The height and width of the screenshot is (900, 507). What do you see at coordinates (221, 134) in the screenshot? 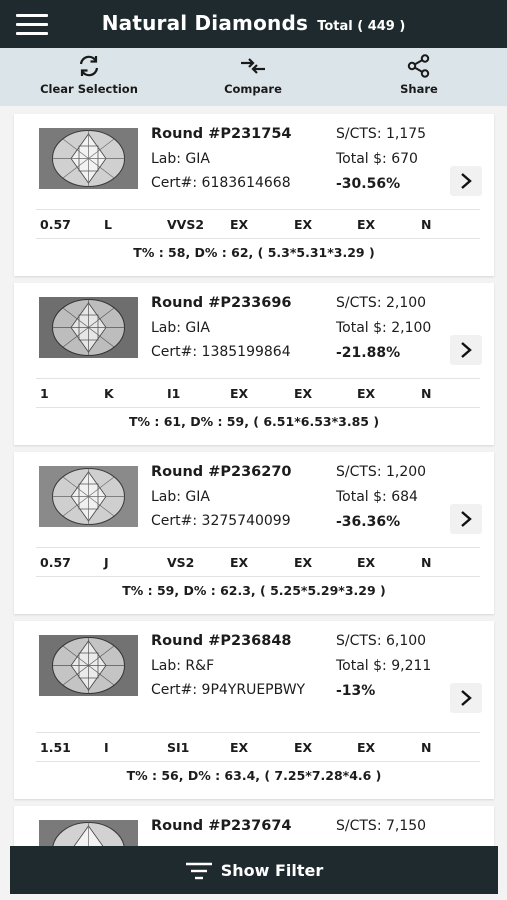
I see `diamond-title: Round #P231754` at bounding box center [221, 134].